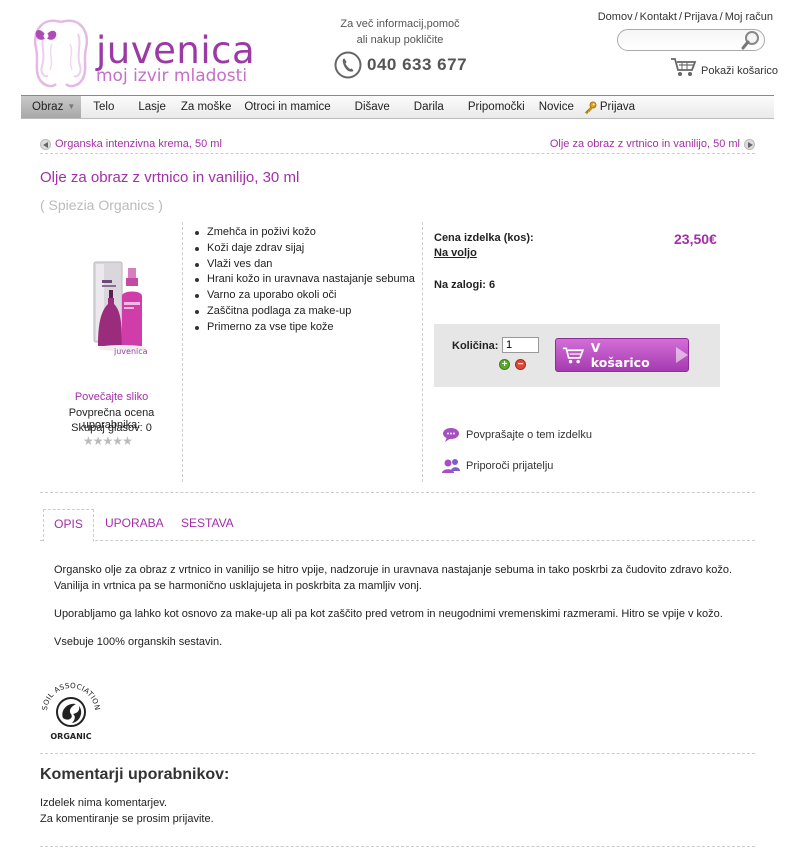 The image size is (800, 851). What do you see at coordinates (429, 107) in the screenshot?
I see `nav-item-darila: Darila` at bounding box center [429, 107].